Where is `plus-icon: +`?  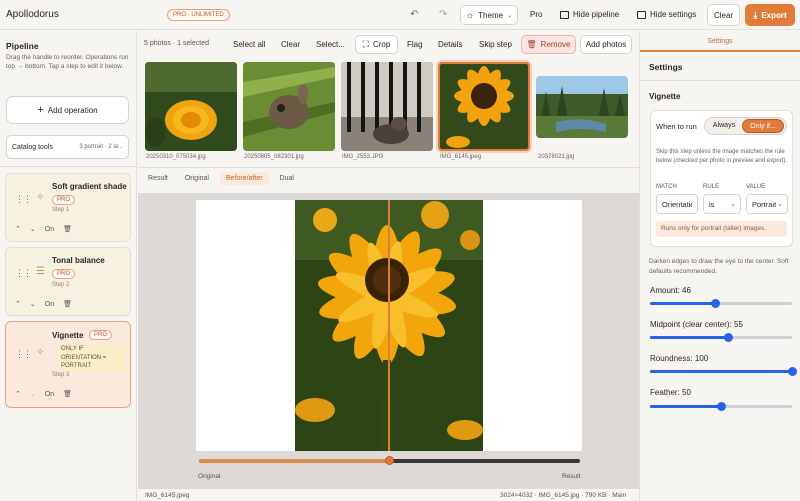
plus-icon: + is located at coordinates (40, 110).